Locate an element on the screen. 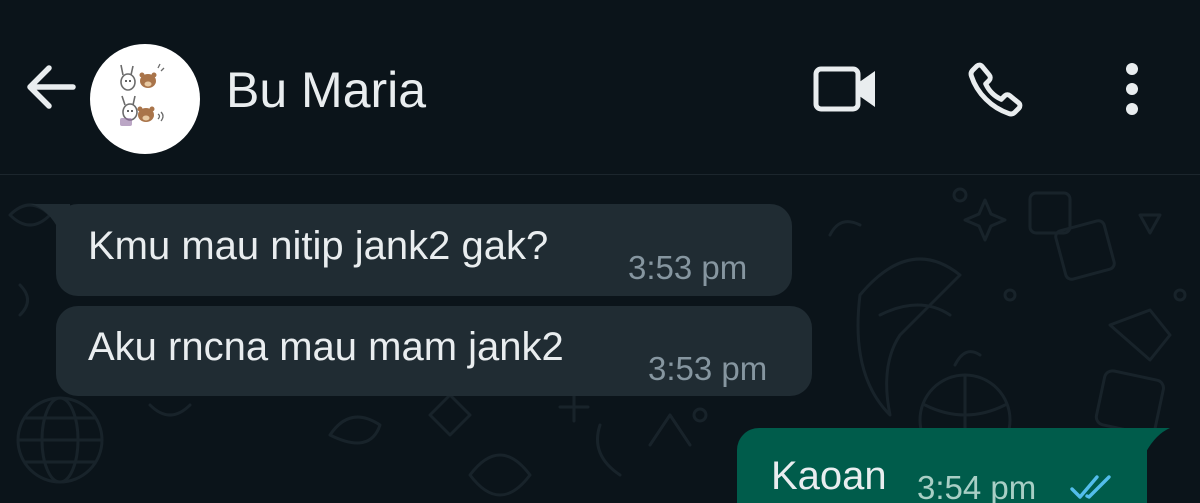 The width and height of the screenshot is (1200, 503). video-call-button is located at coordinates (846, 91).